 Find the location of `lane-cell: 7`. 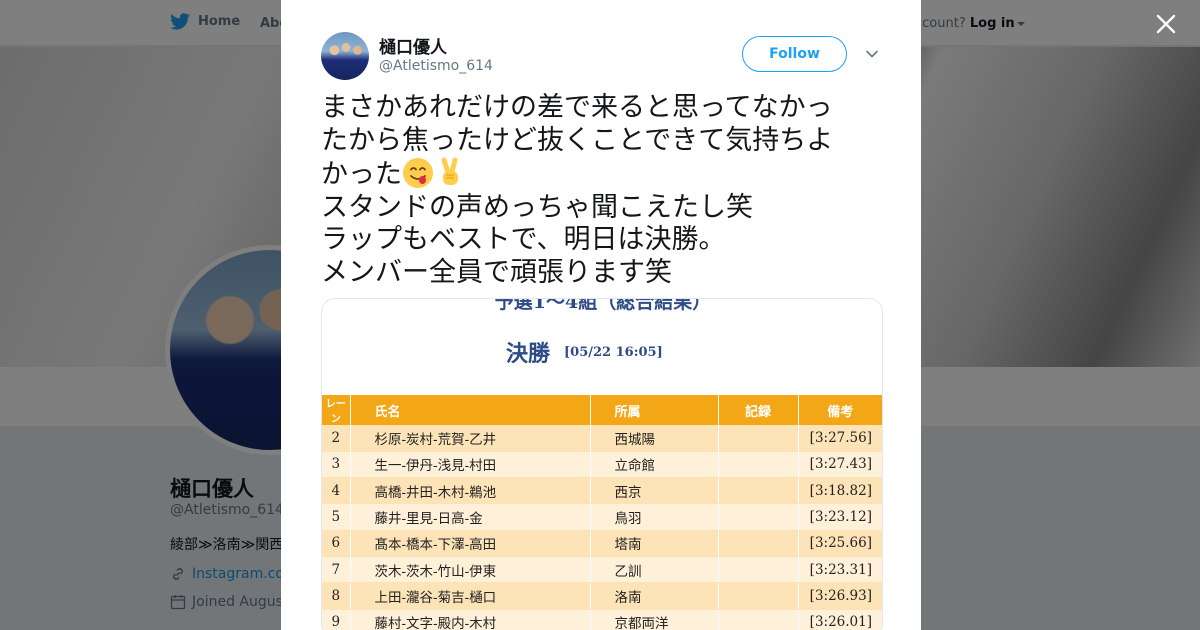

lane-cell: 7 is located at coordinates (336, 570).